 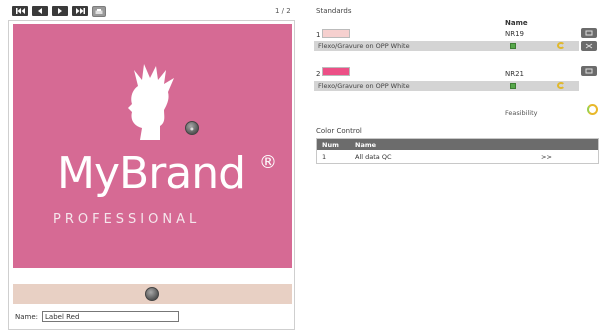 What do you see at coordinates (339, 131) in the screenshot?
I see `color-control-title: Color Control` at bounding box center [339, 131].